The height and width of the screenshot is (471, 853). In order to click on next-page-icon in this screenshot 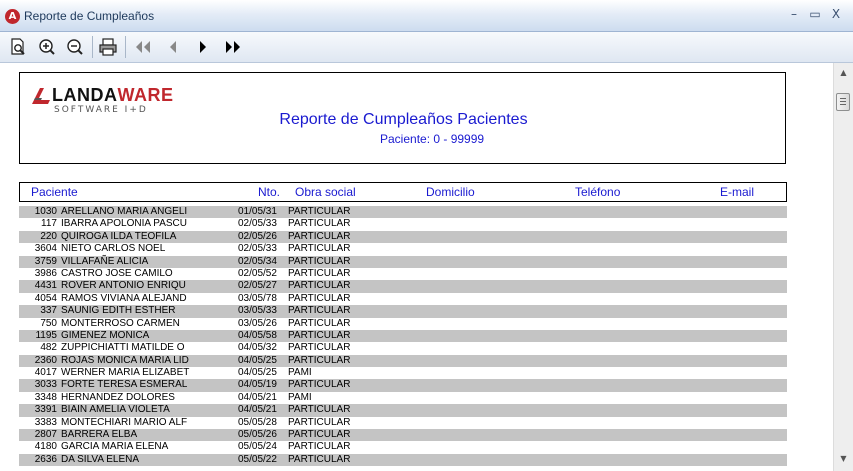, I will do `click(203, 47)`.